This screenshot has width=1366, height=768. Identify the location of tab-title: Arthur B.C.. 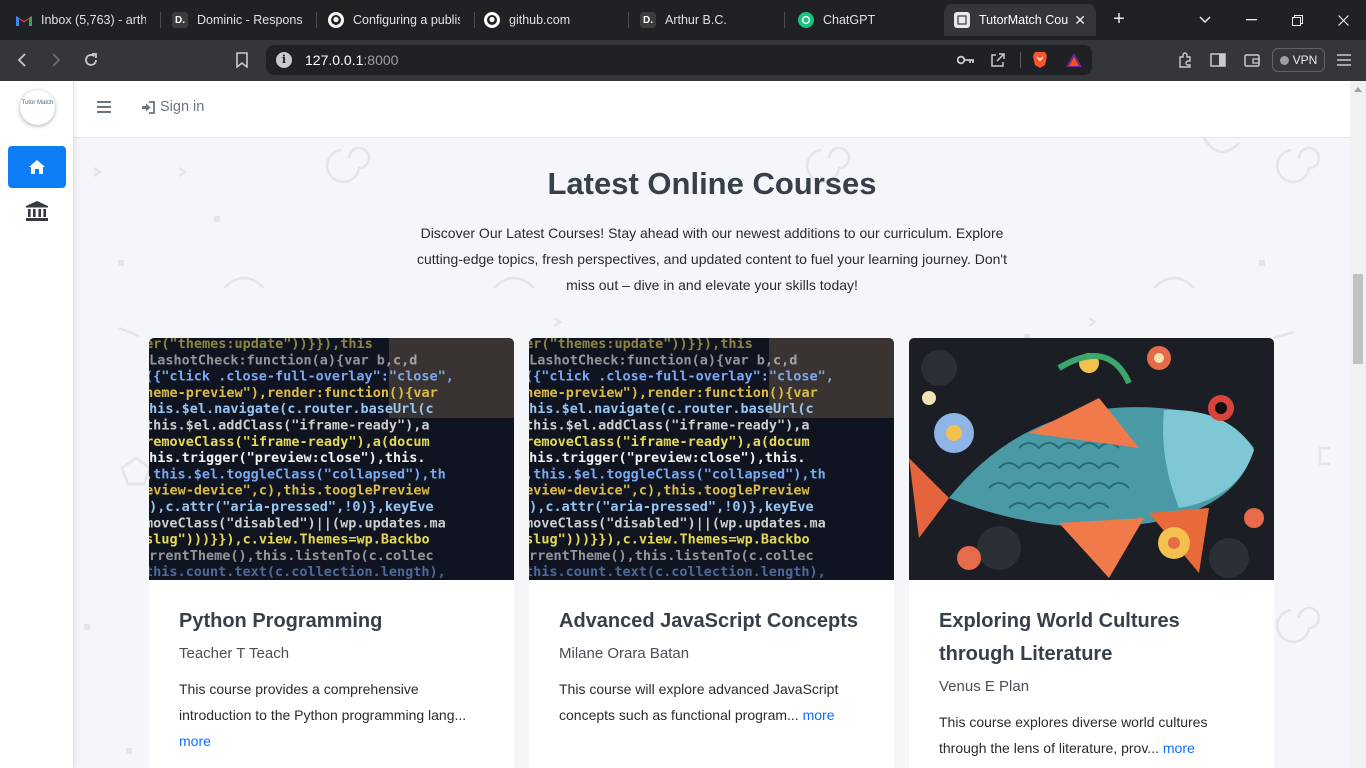
(696, 20).